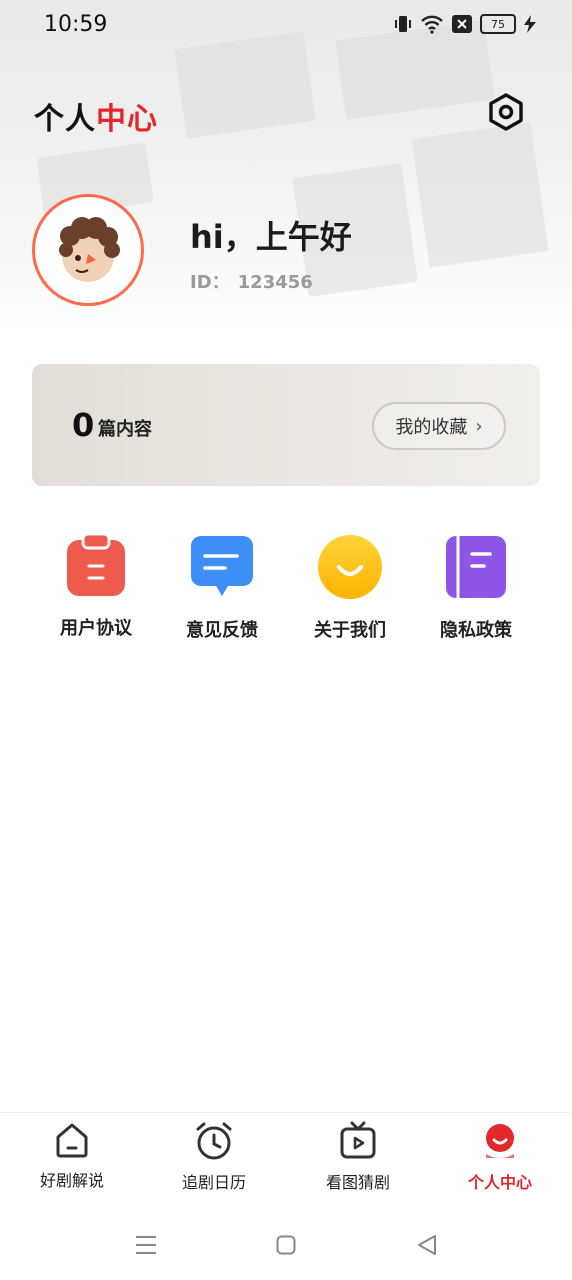  Describe the element at coordinates (71, 1180) in the screenshot. I see `nav-tab-label: 好剧解说` at that location.